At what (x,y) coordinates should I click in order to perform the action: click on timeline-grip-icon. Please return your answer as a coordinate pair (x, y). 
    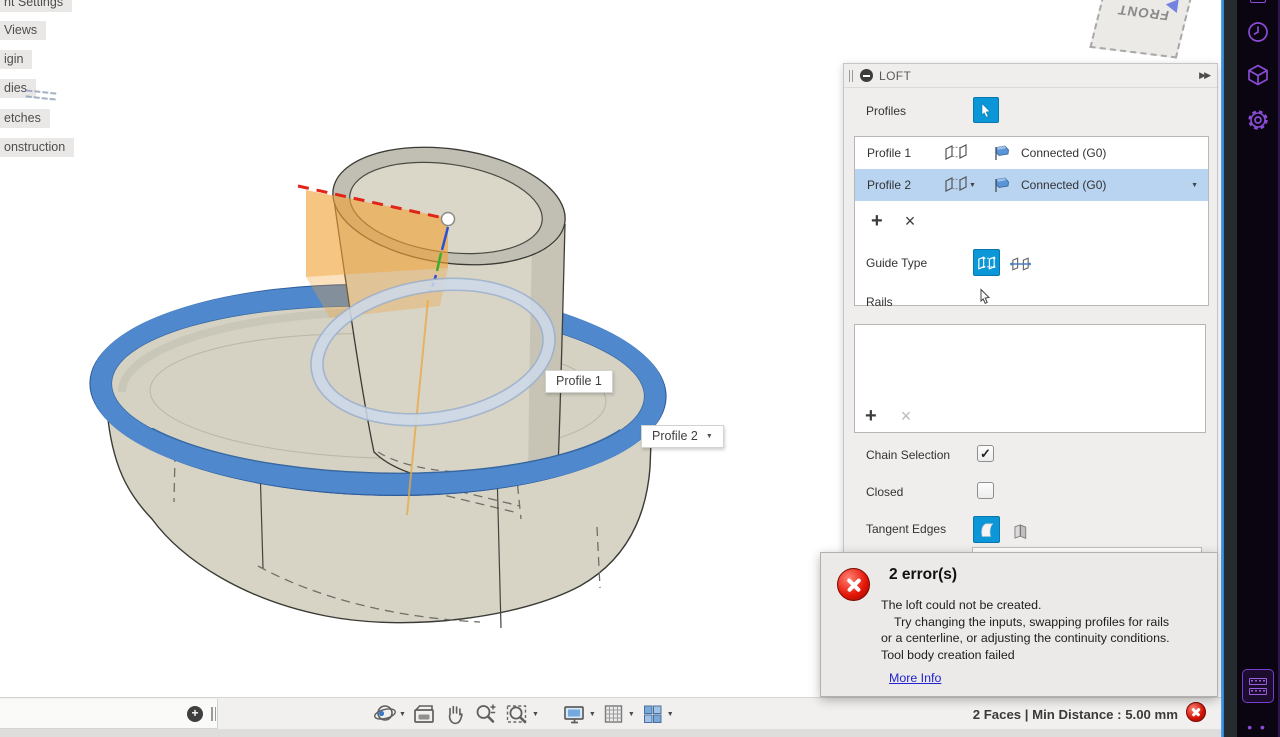
    Looking at the image, I should click on (213, 714).